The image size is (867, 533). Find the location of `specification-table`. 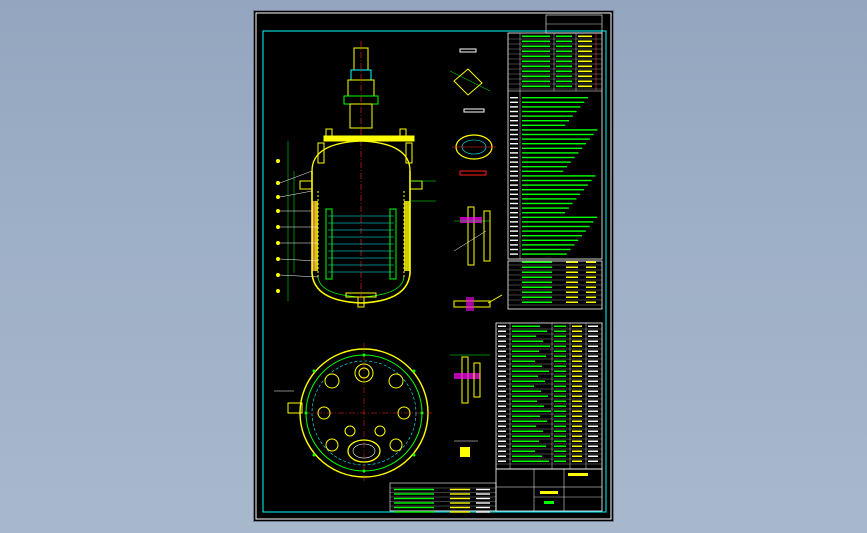

specification-table is located at coordinates (555, 162).